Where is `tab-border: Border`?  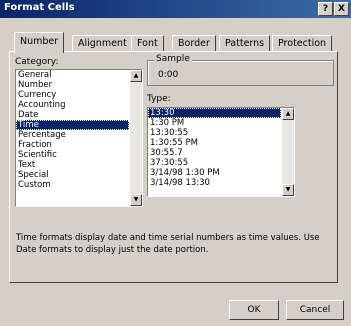
tab-border: Border is located at coordinates (194, 43).